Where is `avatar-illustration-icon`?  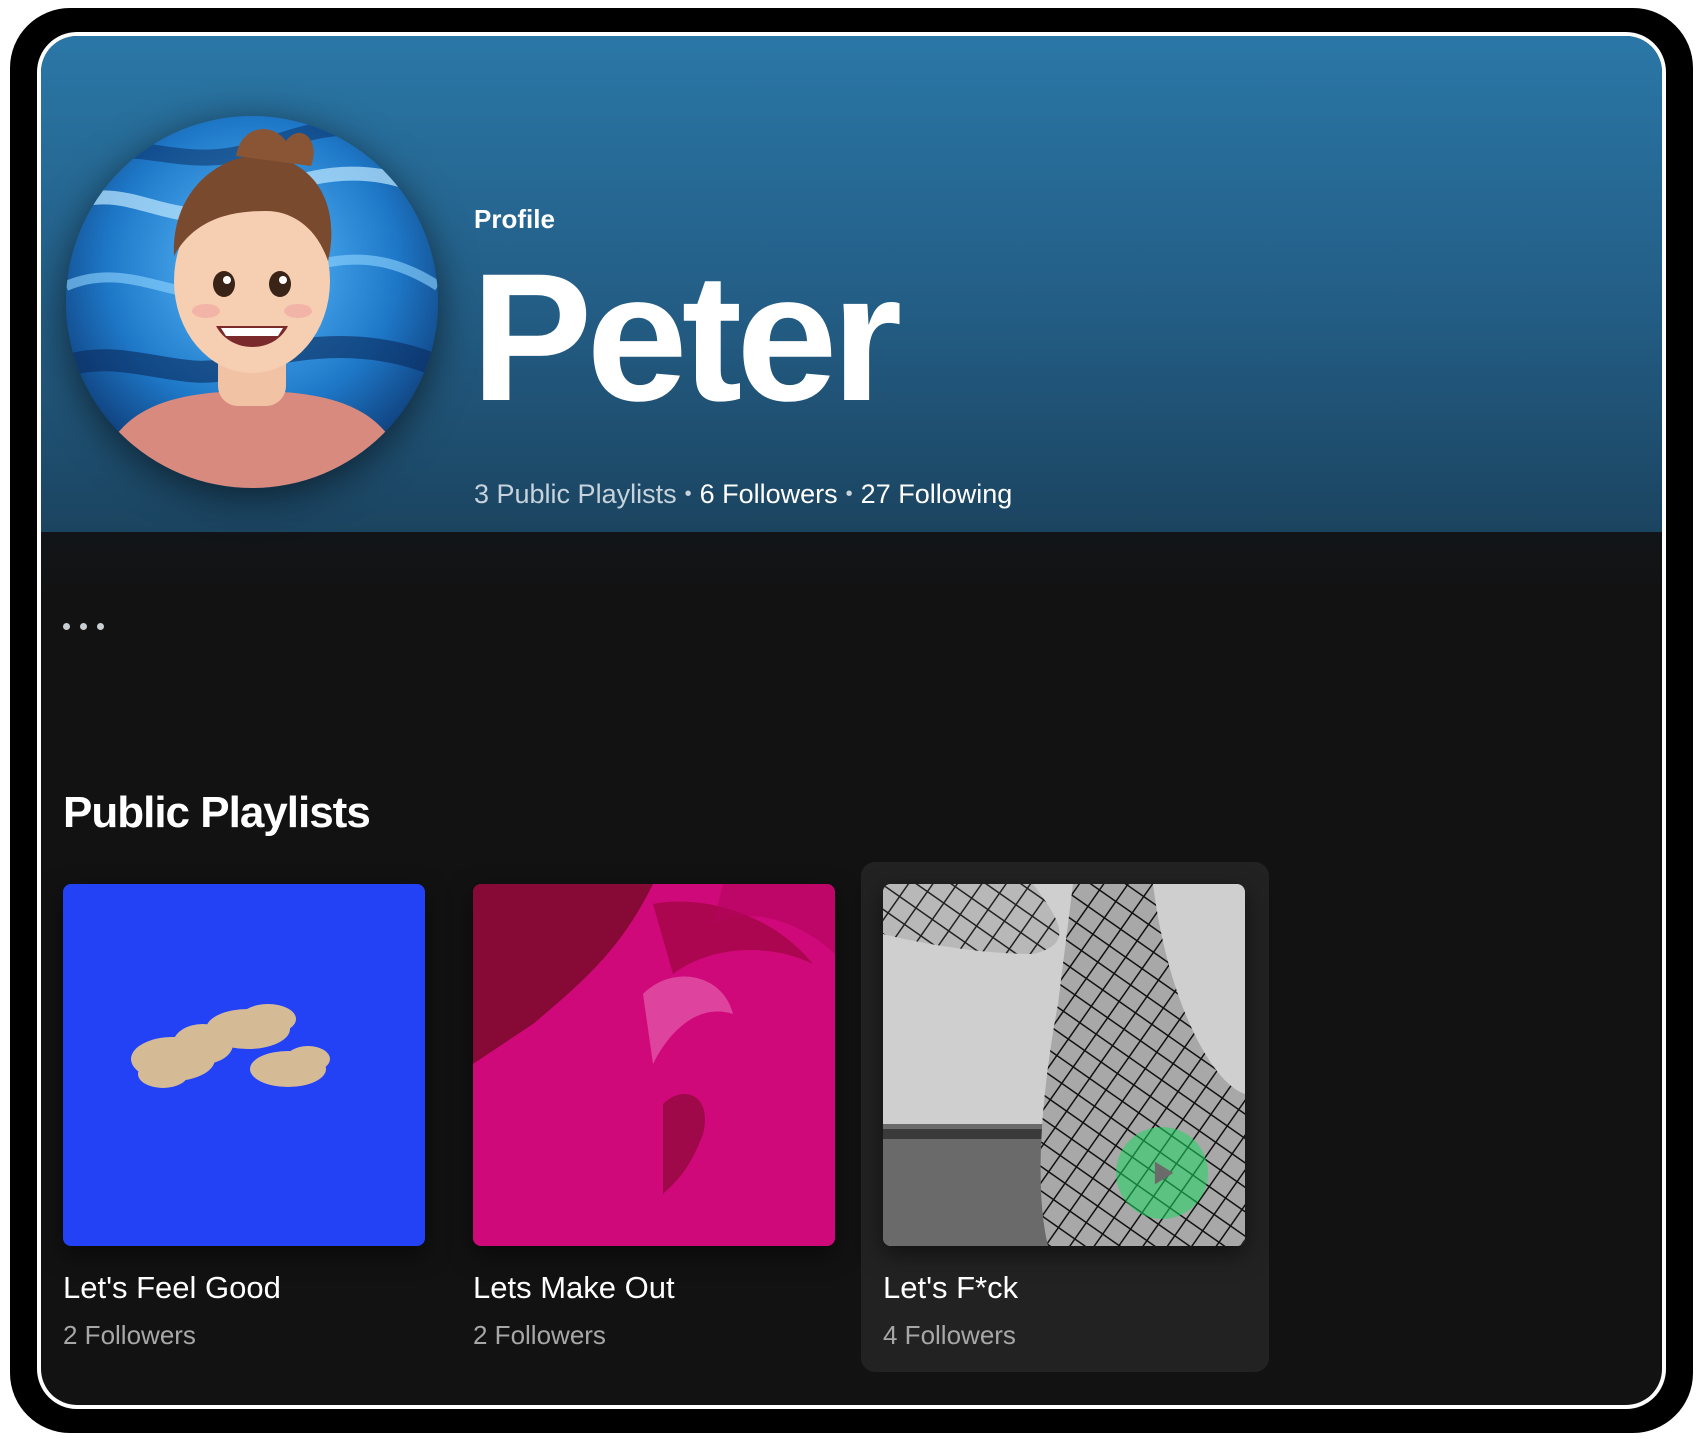
avatar-illustration-icon is located at coordinates (252, 302).